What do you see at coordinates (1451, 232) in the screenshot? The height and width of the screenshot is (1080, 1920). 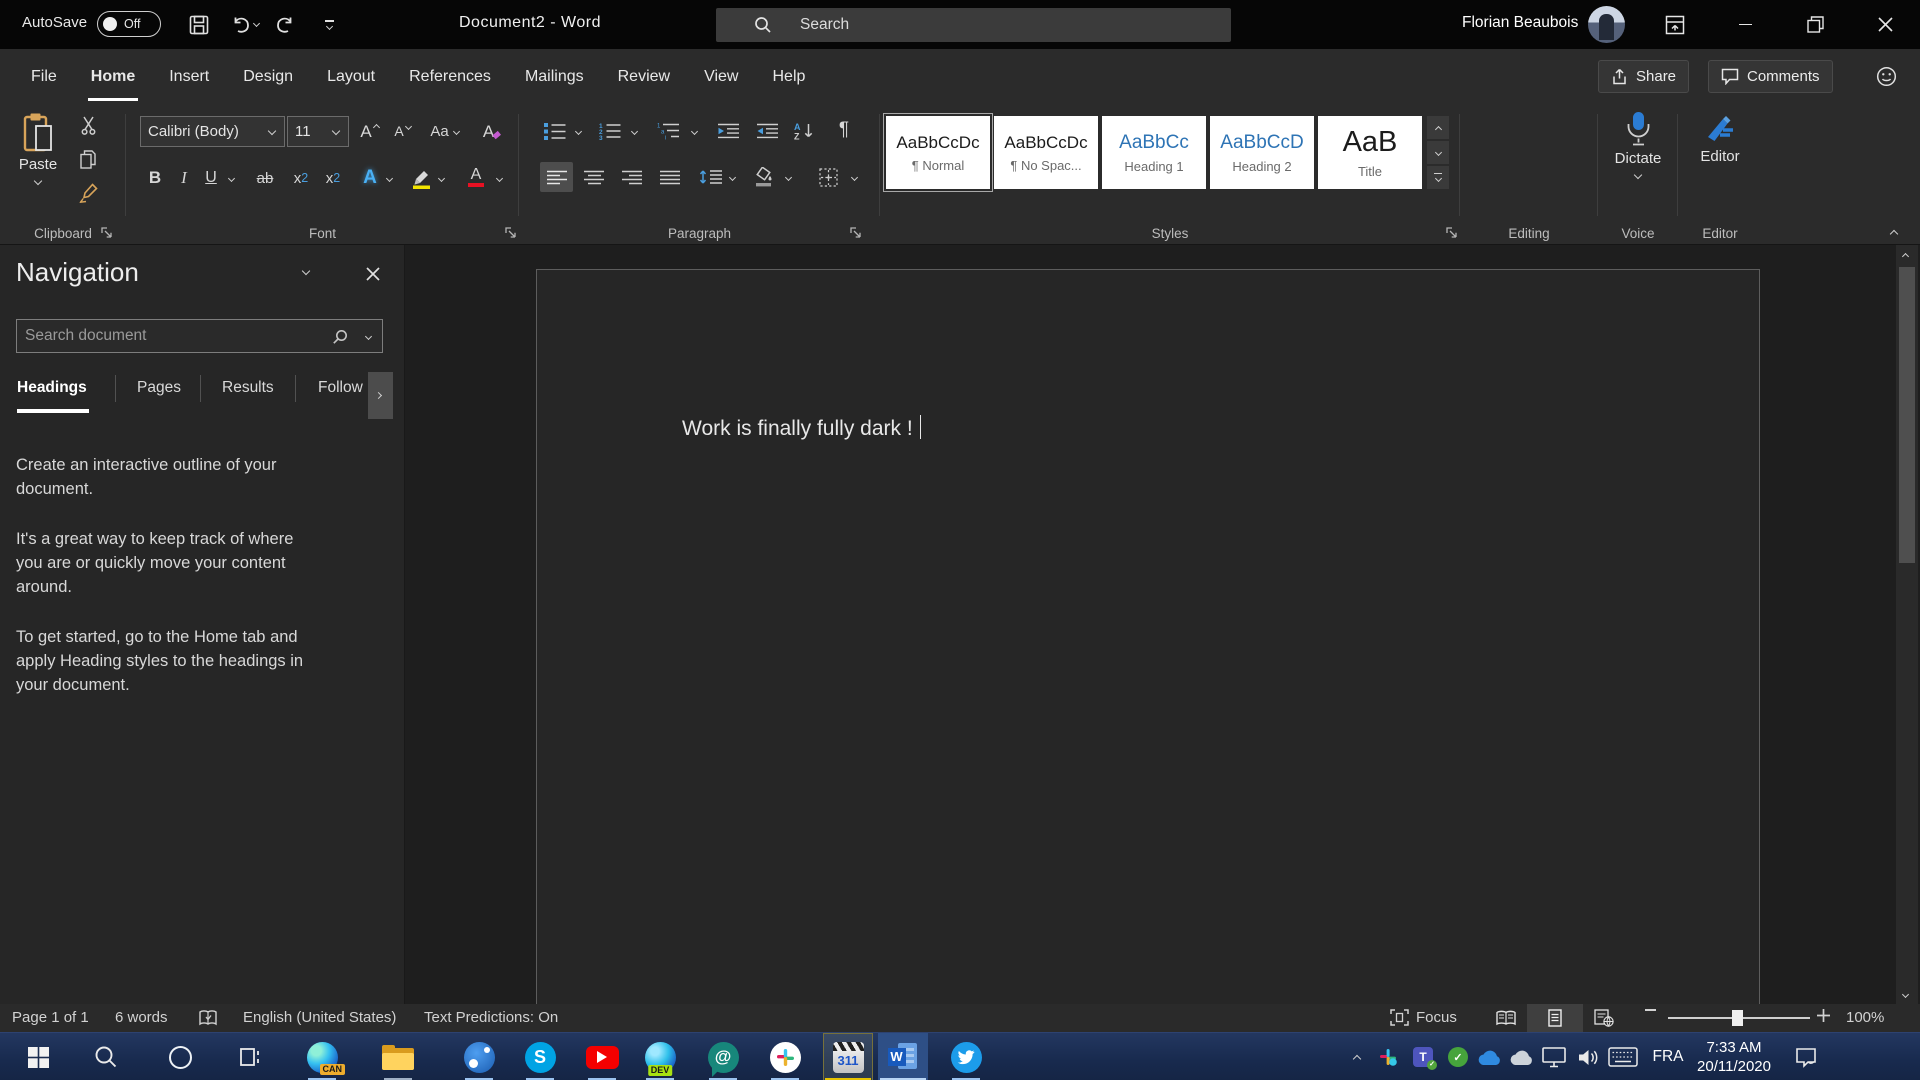 I see `styles-dialog-launcher` at bounding box center [1451, 232].